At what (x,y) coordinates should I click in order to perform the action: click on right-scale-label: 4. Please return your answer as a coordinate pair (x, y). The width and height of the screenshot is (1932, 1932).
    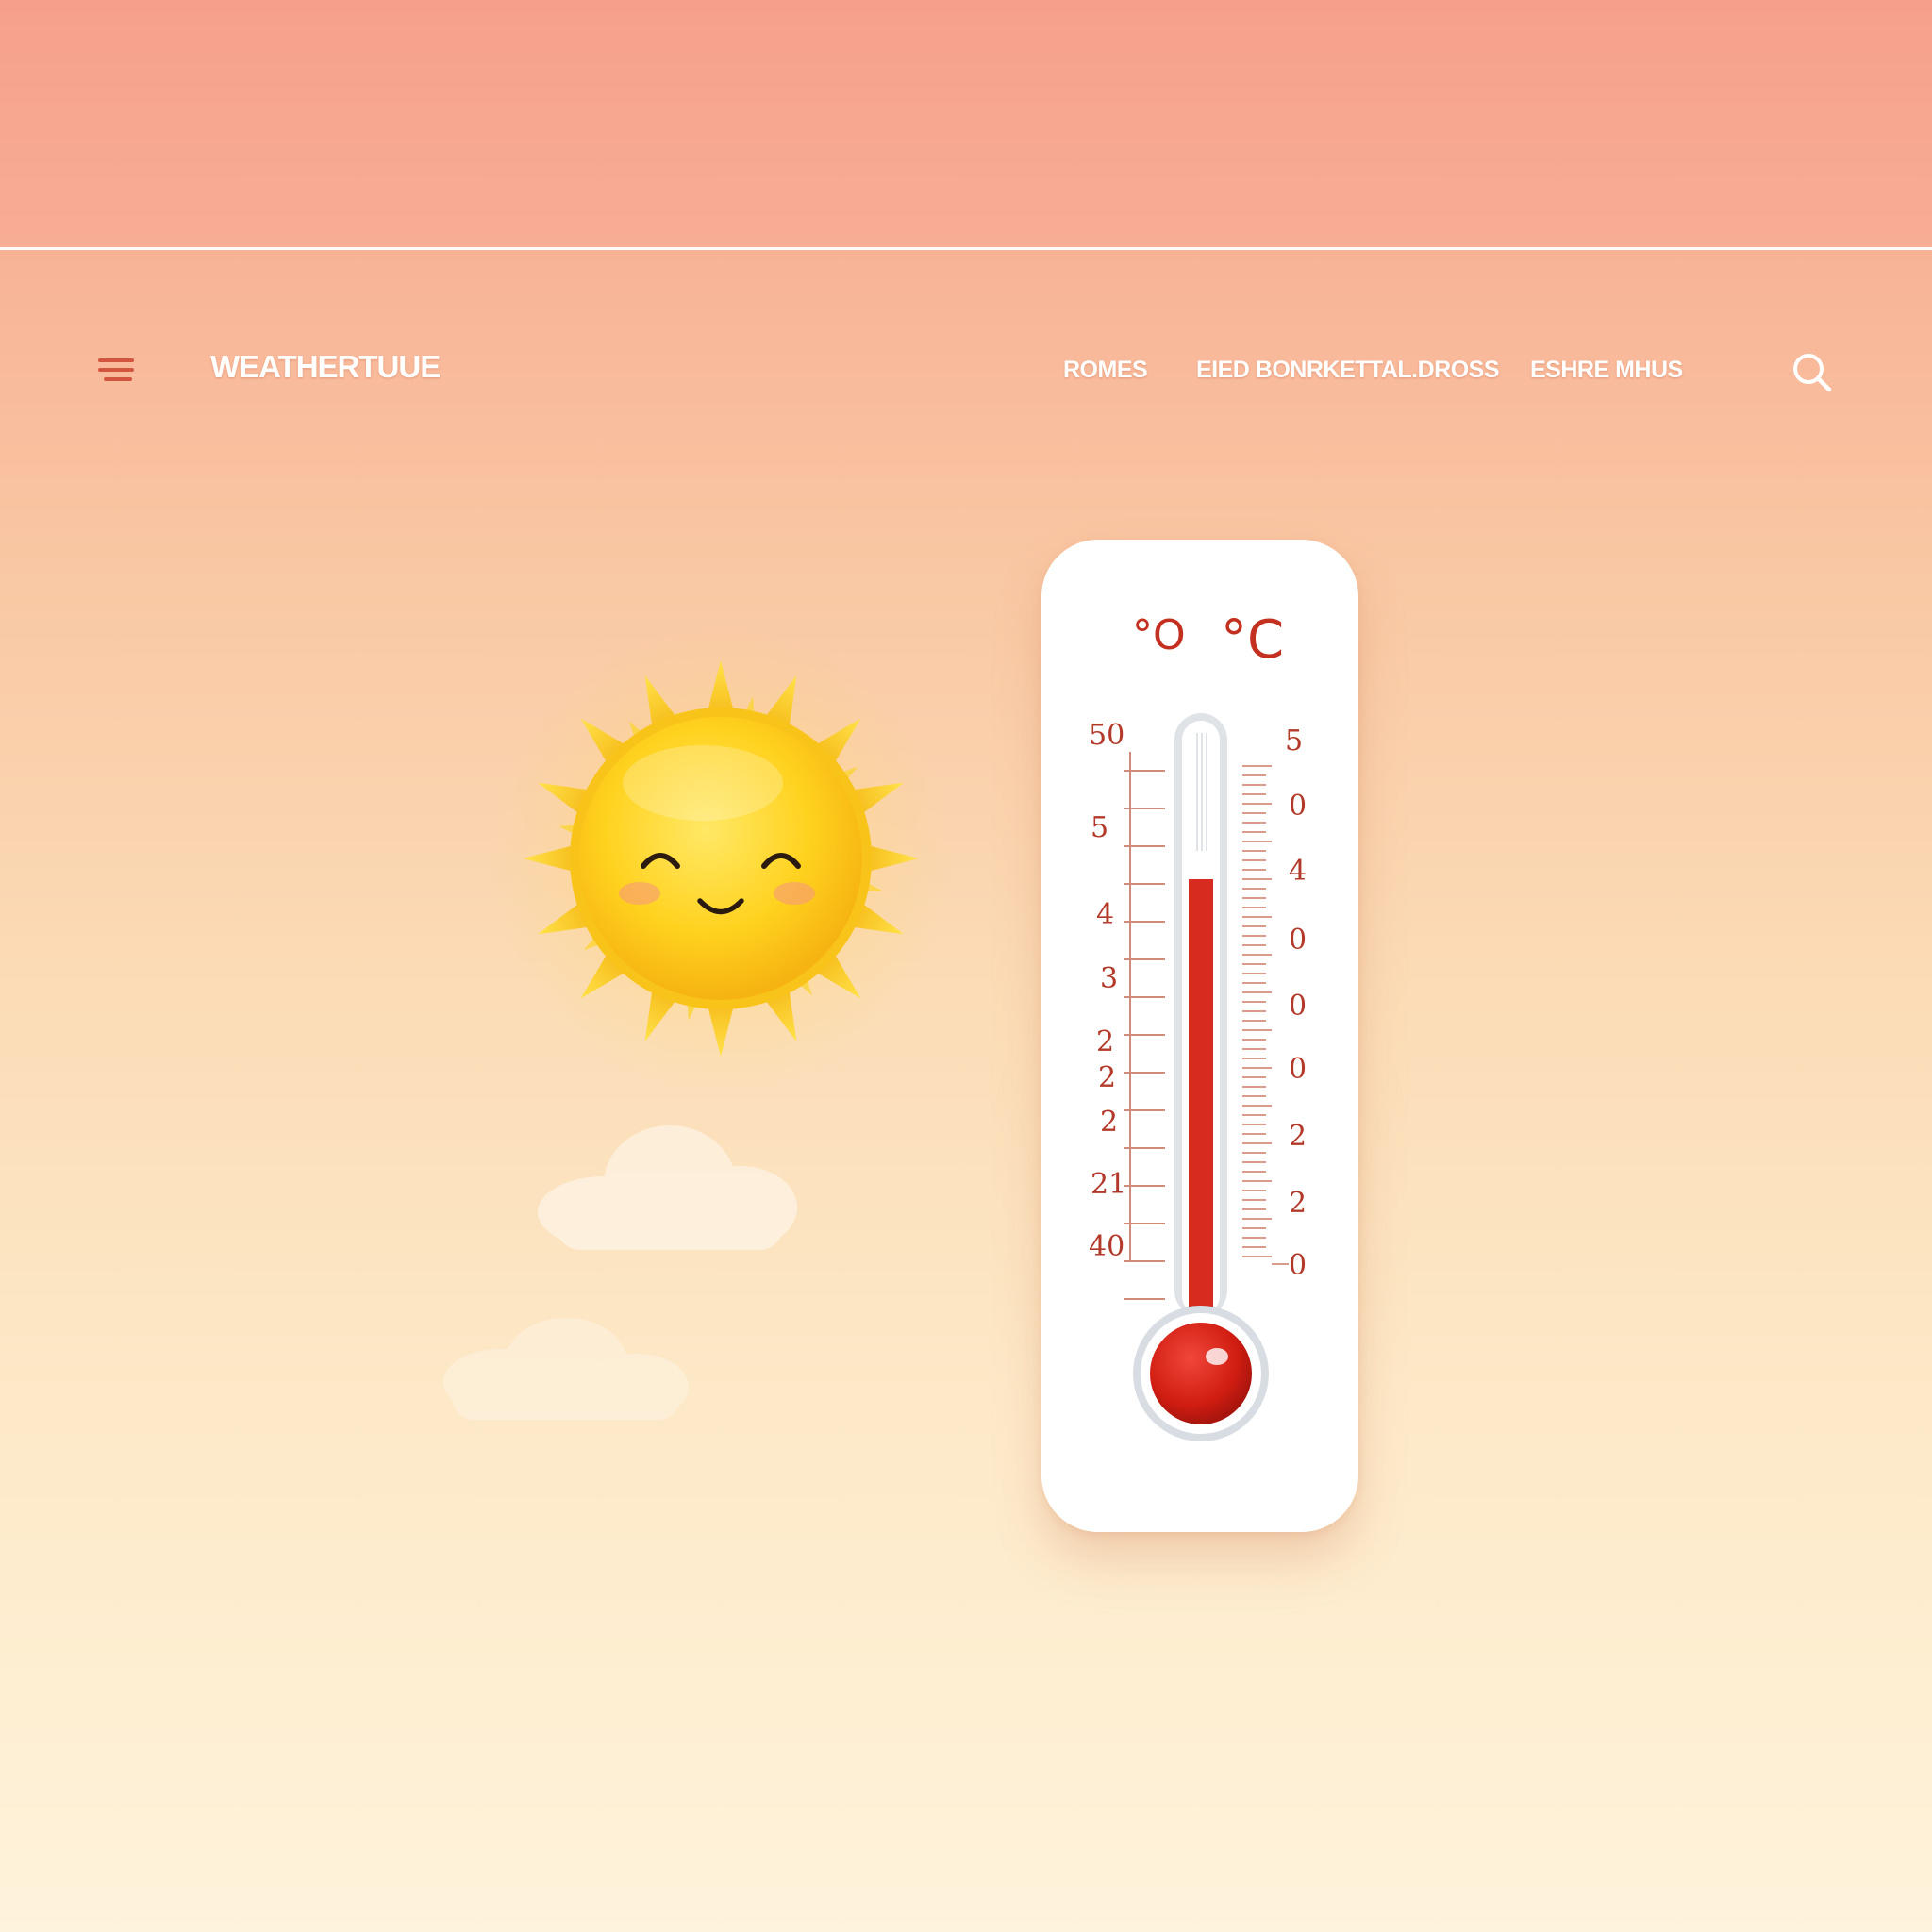
    Looking at the image, I should click on (1298, 871).